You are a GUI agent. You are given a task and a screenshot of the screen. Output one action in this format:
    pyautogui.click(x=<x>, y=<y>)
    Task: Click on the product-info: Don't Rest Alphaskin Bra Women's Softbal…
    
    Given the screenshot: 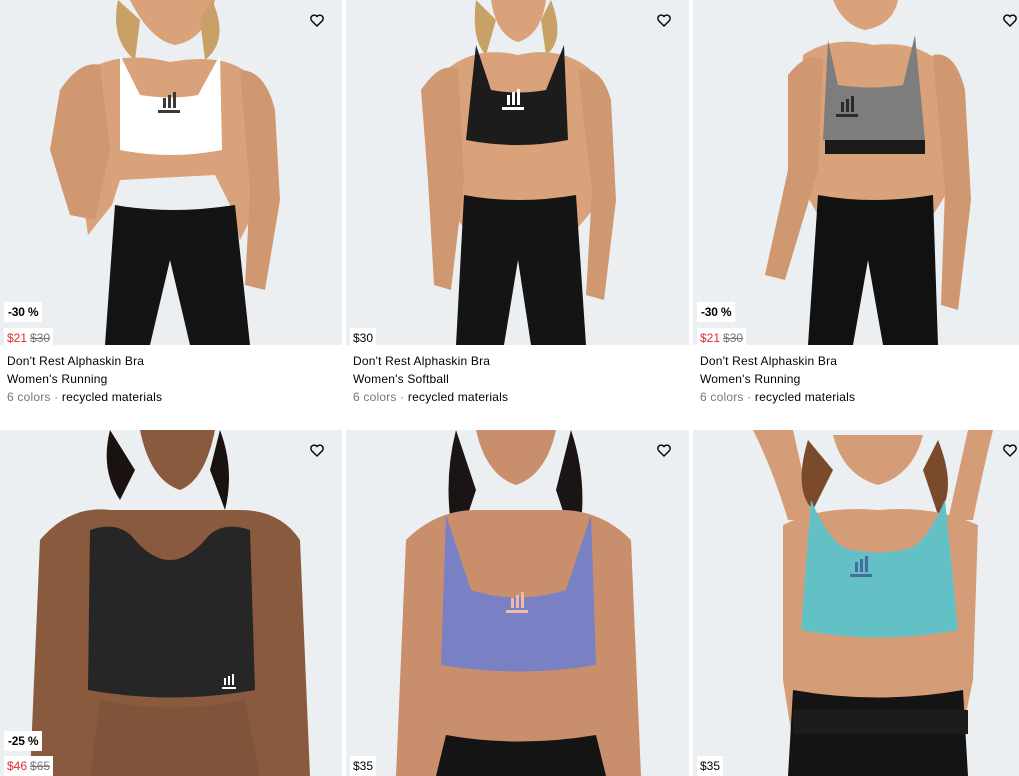 What is the action you would take?
    pyautogui.click(x=430, y=379)
    